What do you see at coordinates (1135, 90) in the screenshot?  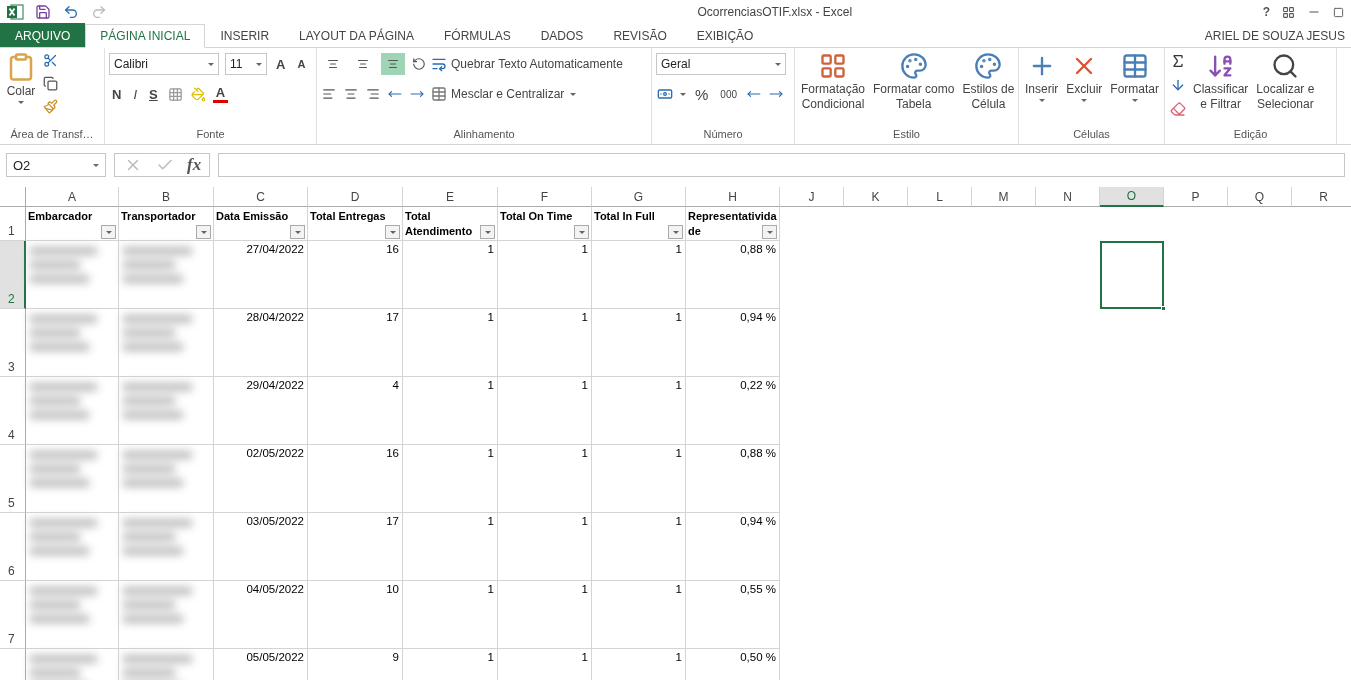 I see `cells-button: Formatar` at bounding box center [1135, 90].